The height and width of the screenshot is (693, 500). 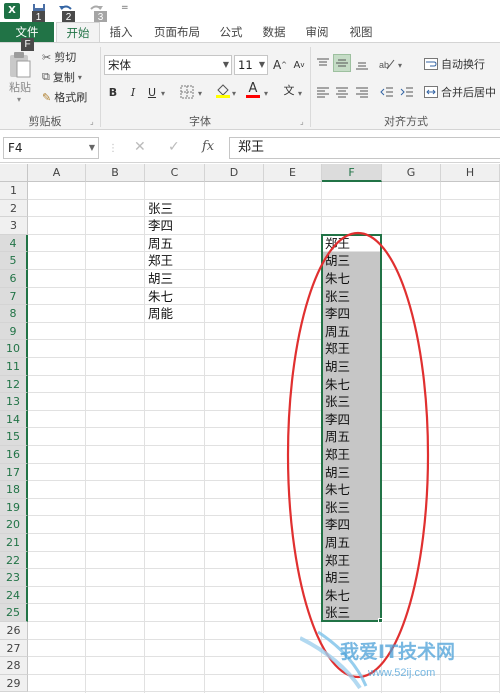 I want to click on row-header-1: 1, so click(x=14, y=191).